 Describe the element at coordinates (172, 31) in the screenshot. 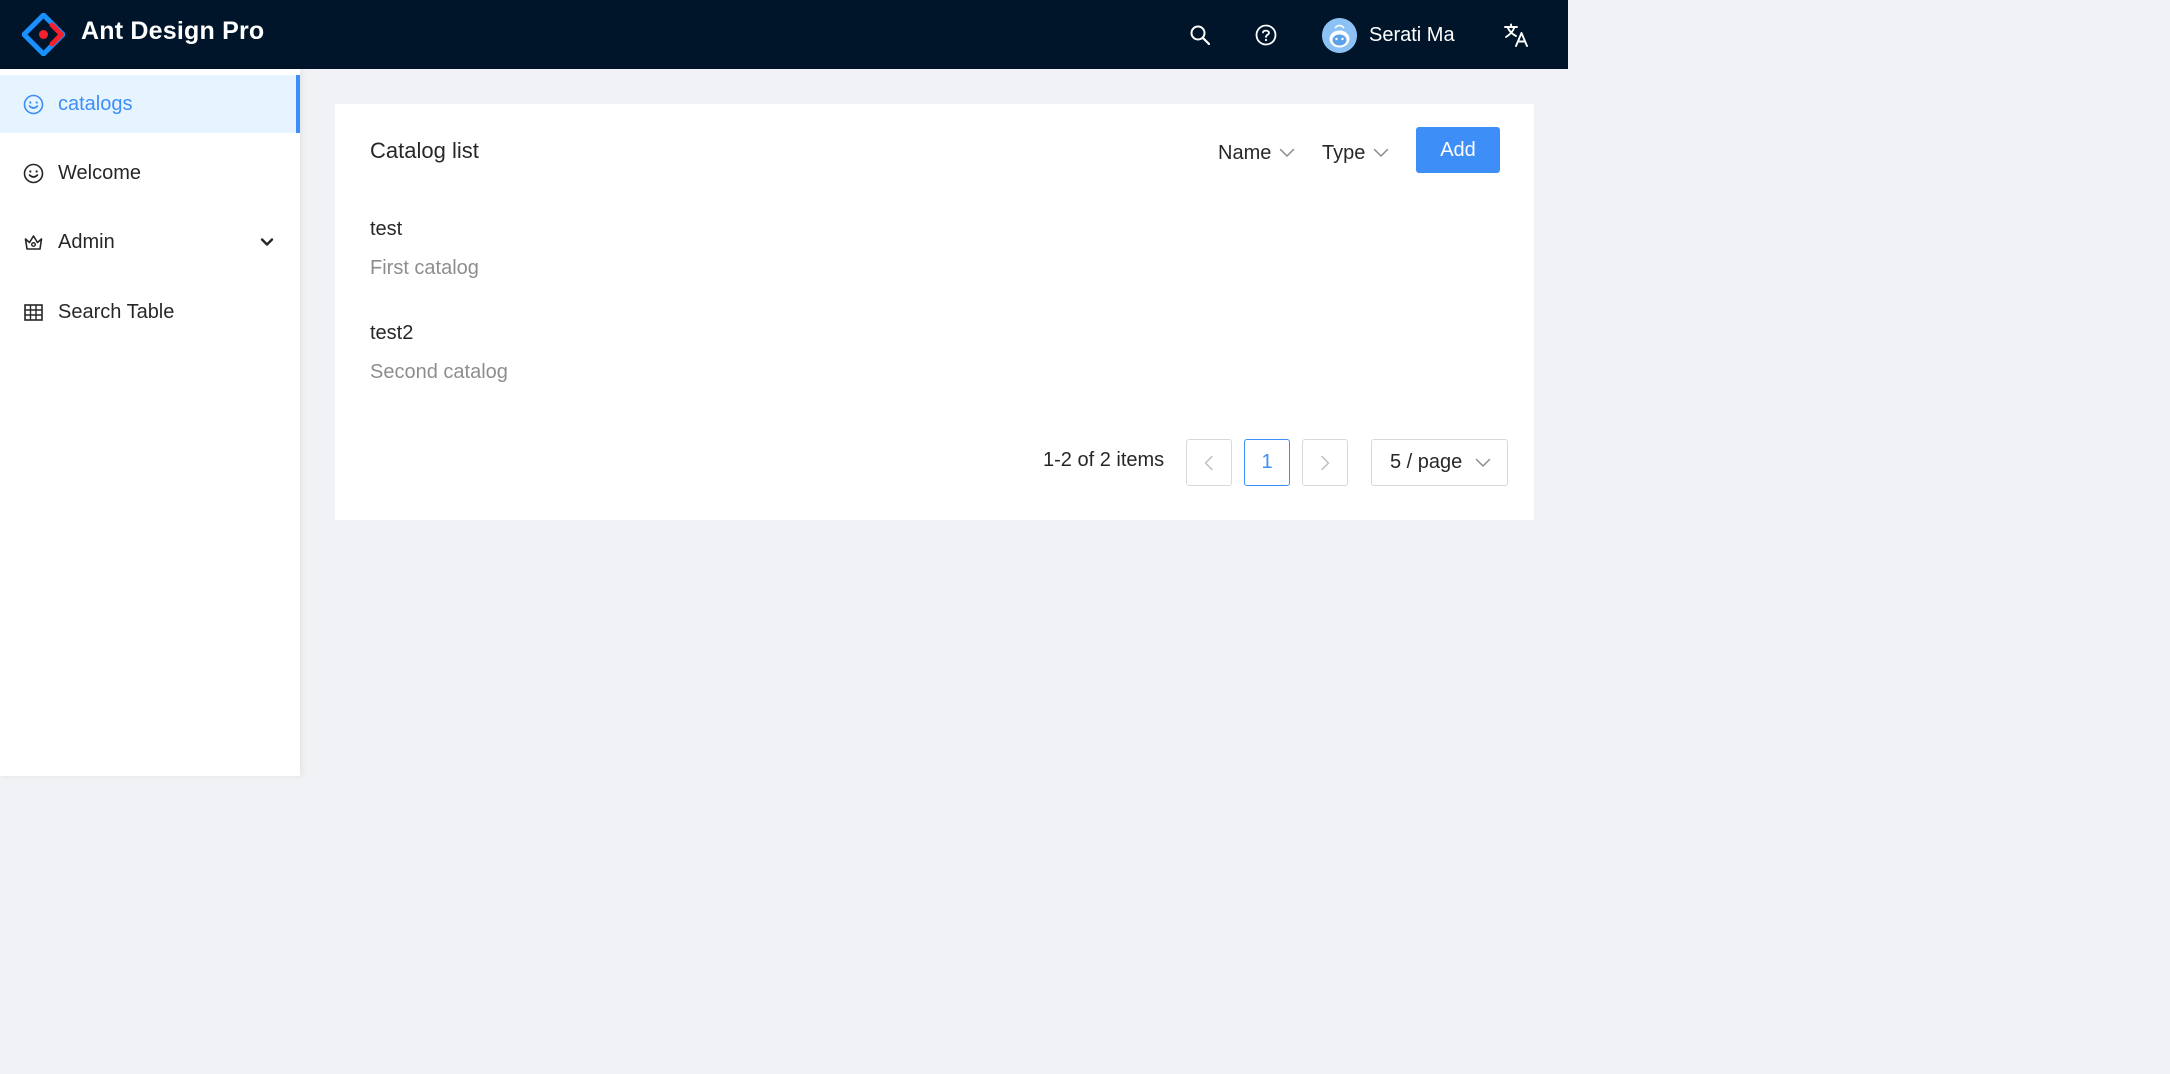

I see `app-title: Ant Design Pro` at that location.